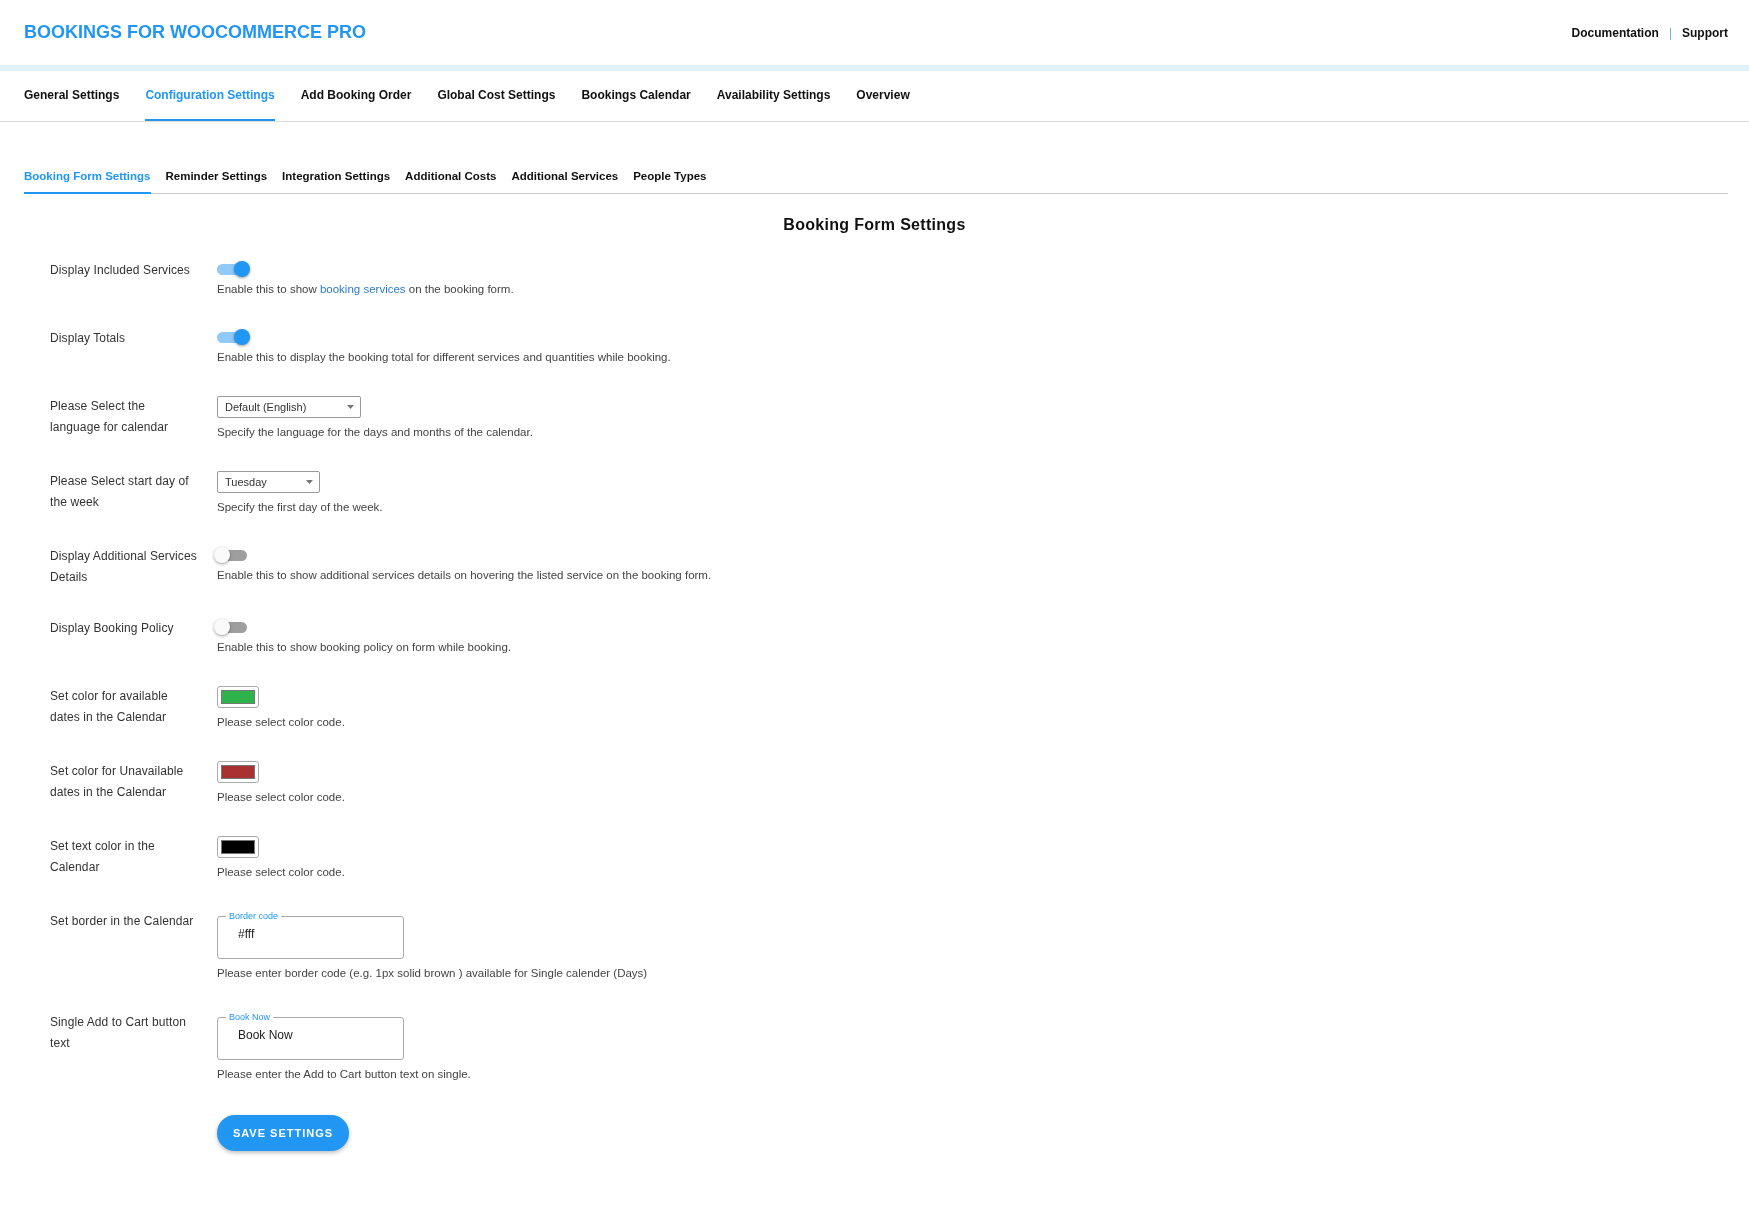 This screenshot has height=1207, width=1749. What do you see at coordinates (883, 96) in the screenshot?
I see `main-tab: Overview` at bounding box center [883, 96].